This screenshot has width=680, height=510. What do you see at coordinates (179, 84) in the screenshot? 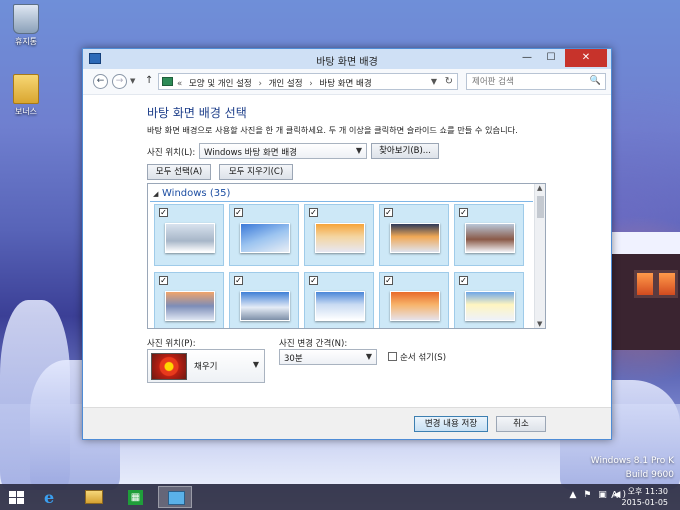
I see `breadcrumb-overflow: «` at bounding box center [179, 84].